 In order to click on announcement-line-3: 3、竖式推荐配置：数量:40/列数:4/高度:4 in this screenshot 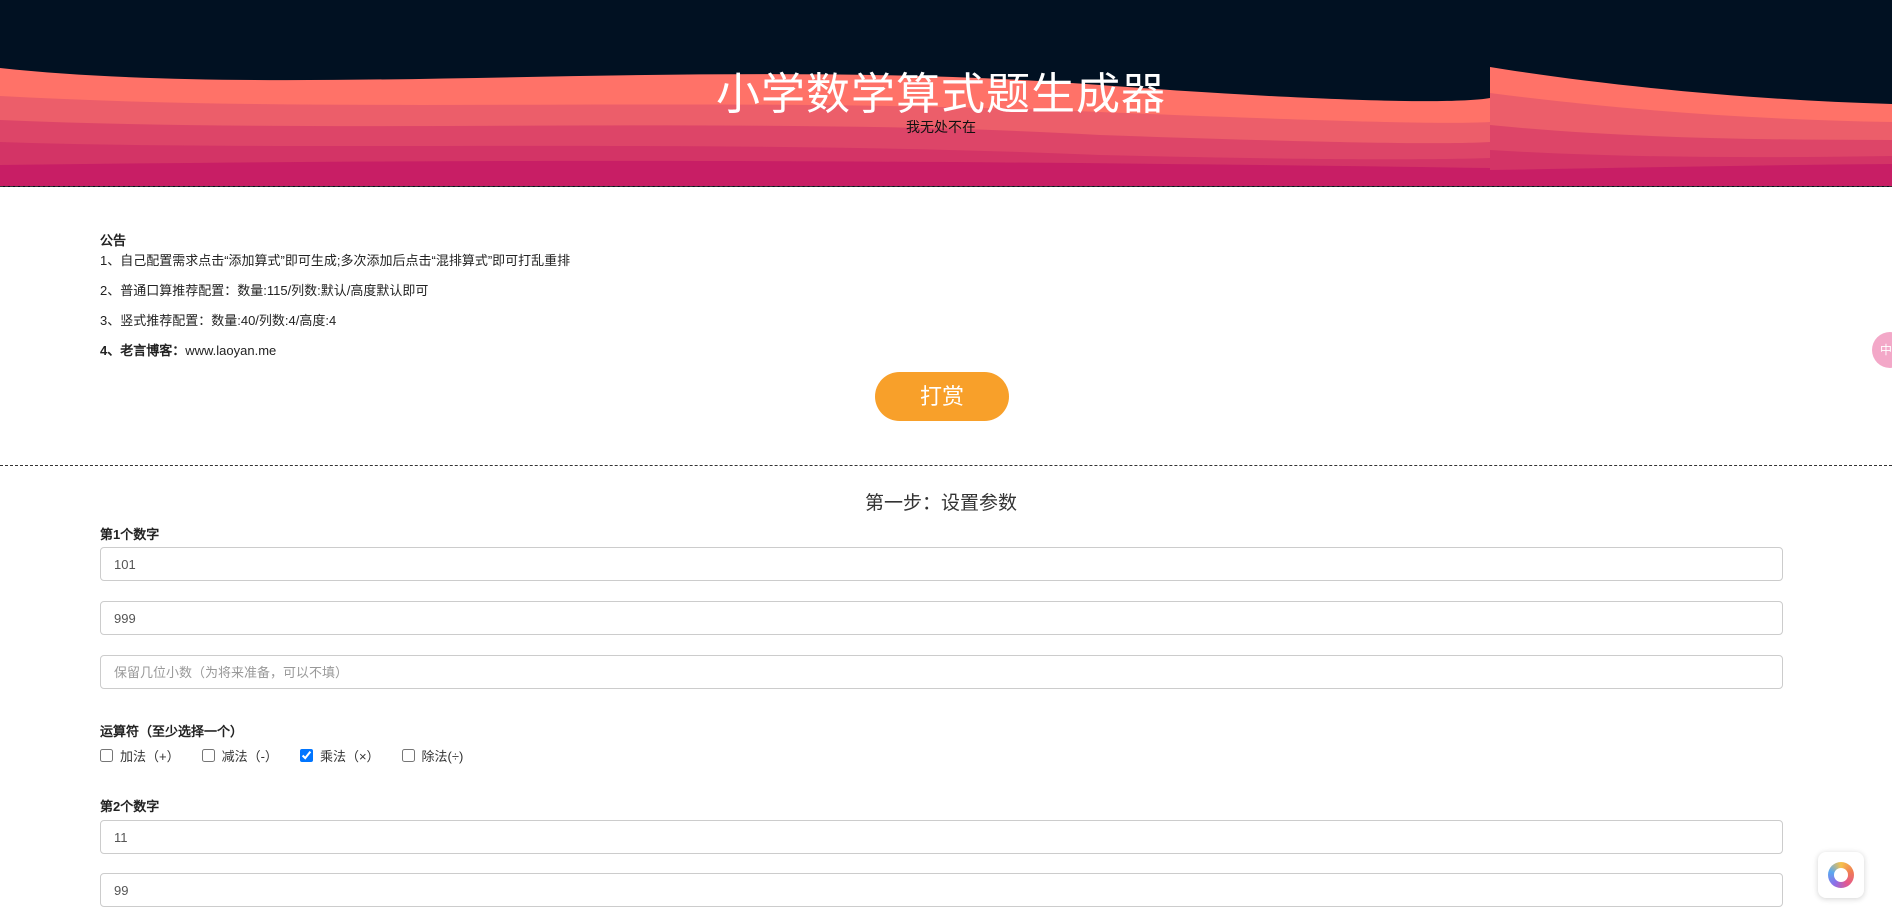, I will do `click(218, 320)`.